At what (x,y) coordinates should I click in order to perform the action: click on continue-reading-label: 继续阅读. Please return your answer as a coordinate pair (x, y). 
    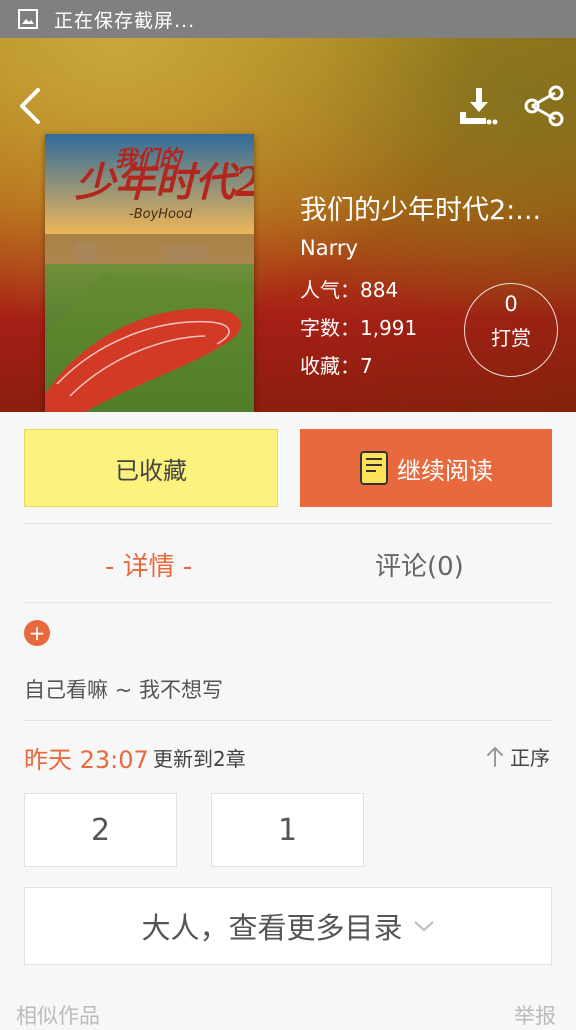
    Looking at the image, I should click on (445, 470).